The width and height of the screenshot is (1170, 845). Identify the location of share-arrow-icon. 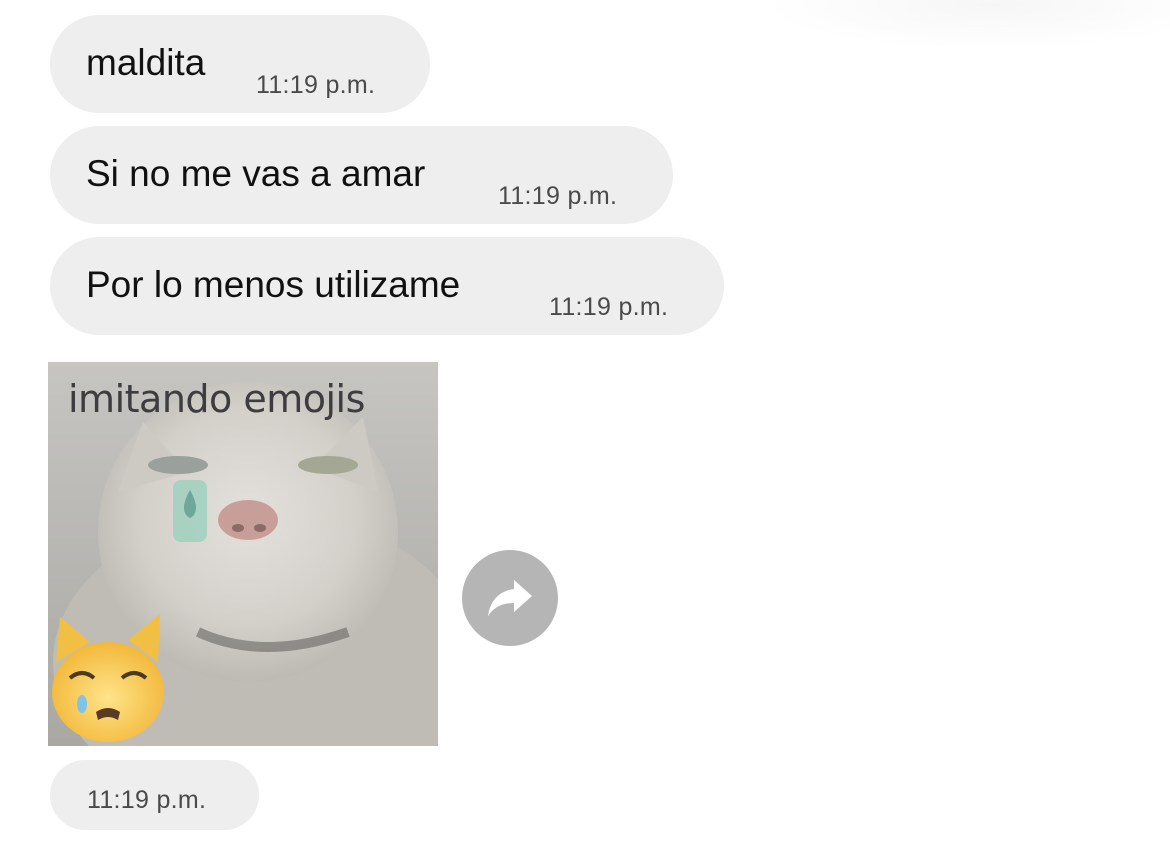
(510, 598).